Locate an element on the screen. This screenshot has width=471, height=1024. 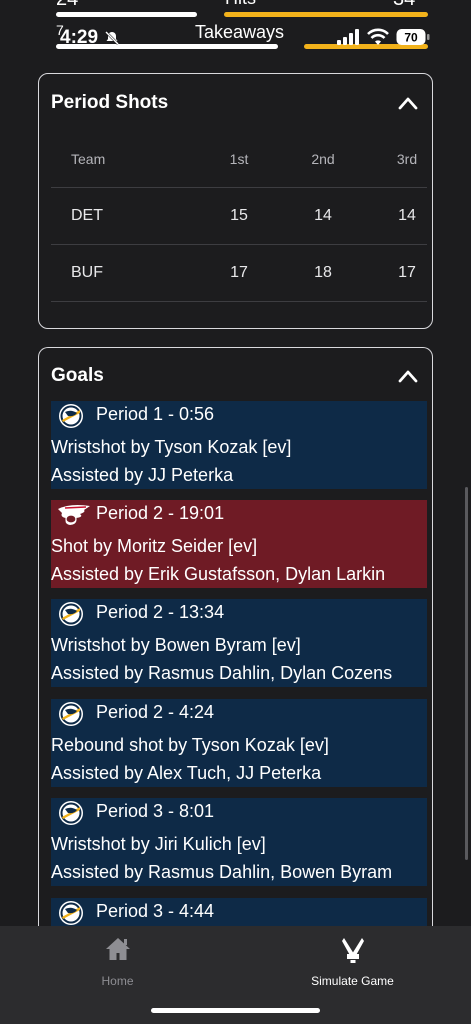
goals-title: Goals is located at coordinates (77, 375).